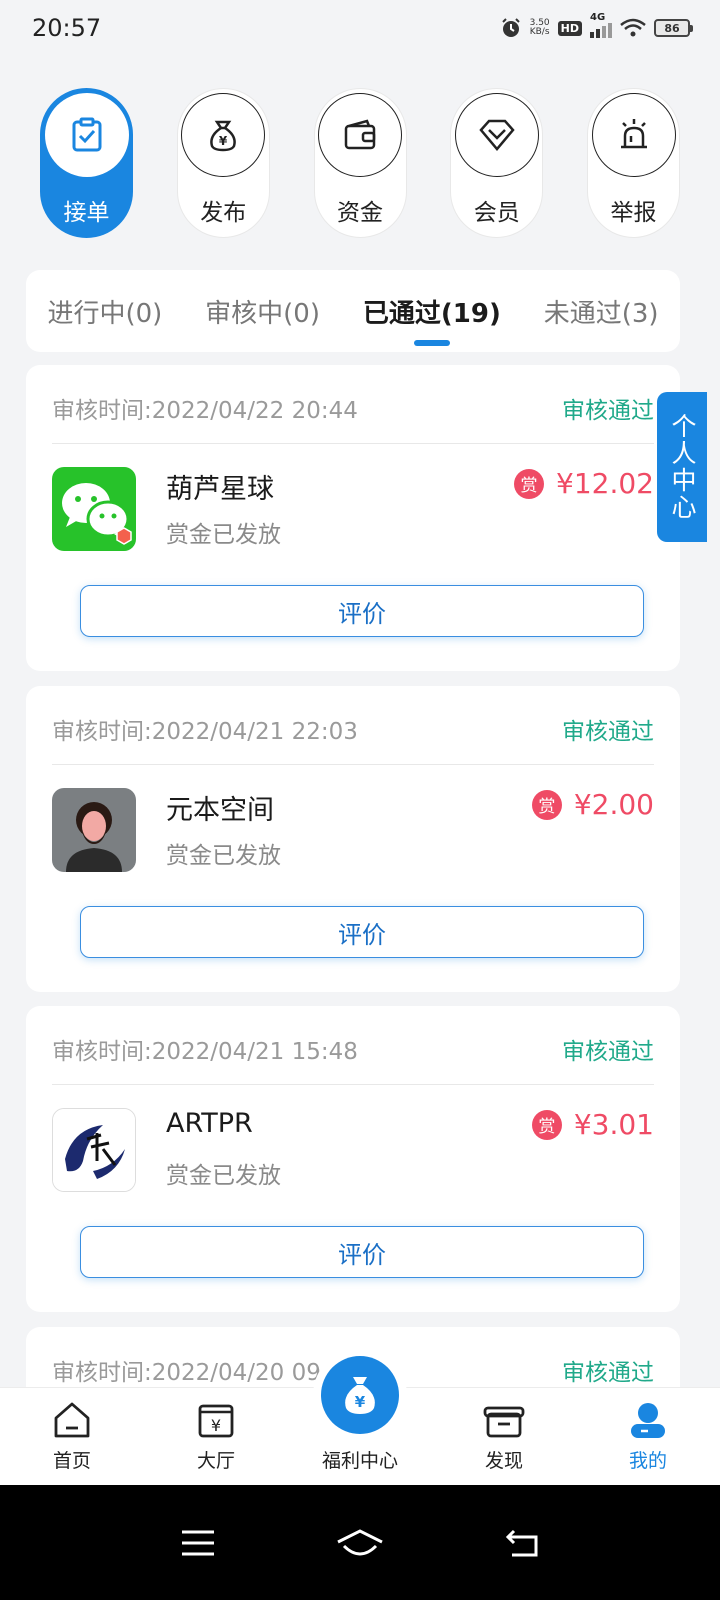  I want to click on topnav-item-funds: 资金, so click(360, 163).